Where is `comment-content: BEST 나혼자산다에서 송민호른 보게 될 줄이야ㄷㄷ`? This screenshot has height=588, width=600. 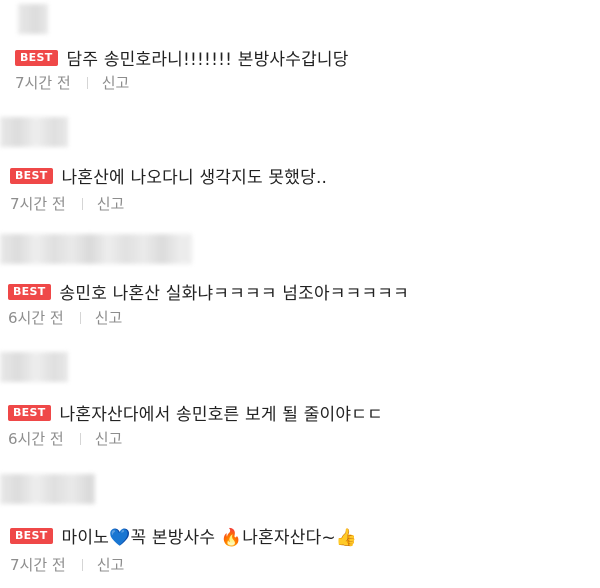
comment-content: BEST 나혼자산다에서 송민호른 보게 될 줄이야ㄷㄷ is located at coordinates (195, 412).